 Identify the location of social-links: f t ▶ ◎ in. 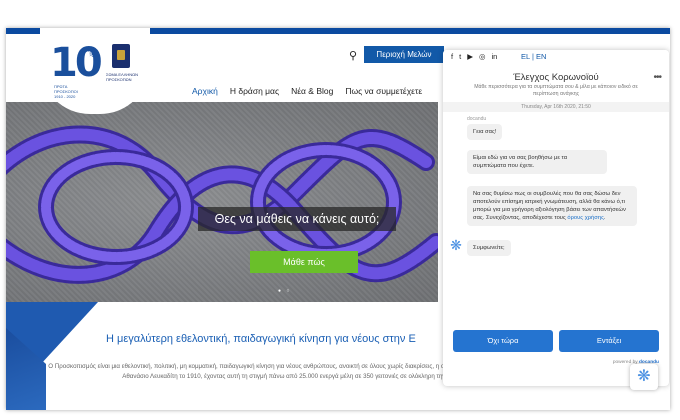
(474, 56).